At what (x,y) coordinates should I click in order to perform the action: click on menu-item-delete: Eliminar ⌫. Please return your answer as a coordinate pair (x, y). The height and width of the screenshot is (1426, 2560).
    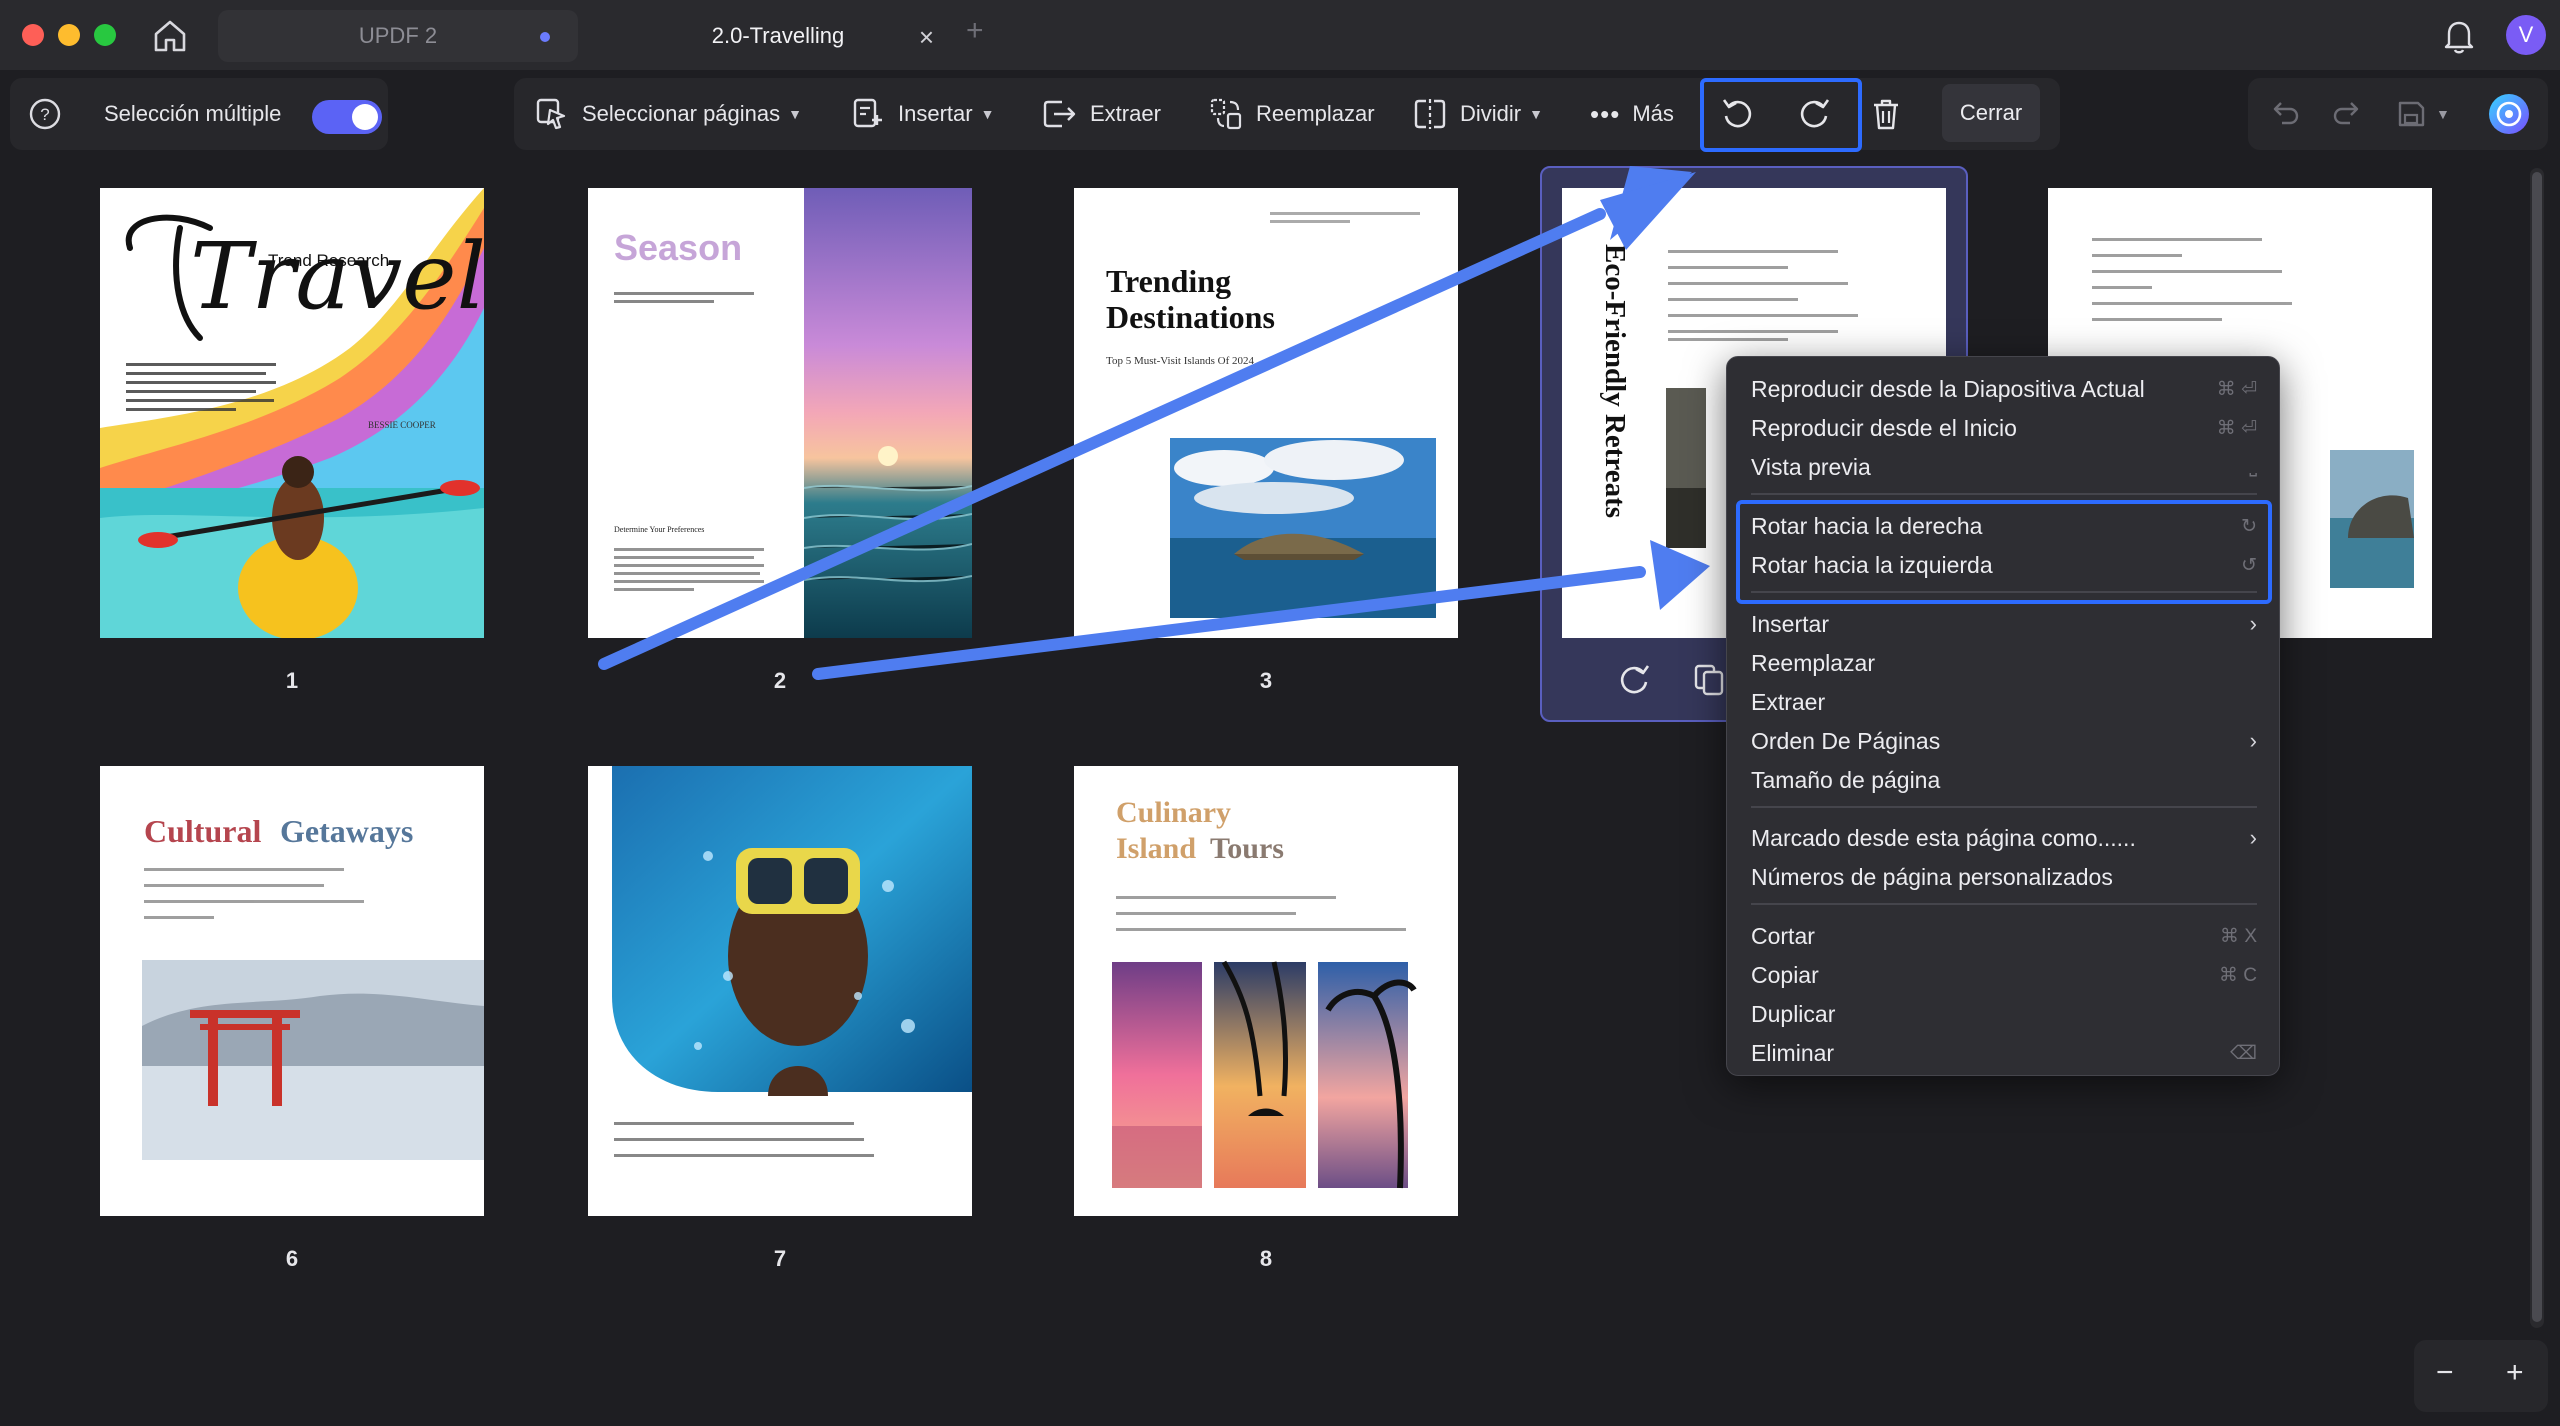
    Looking at the image, I should click on (2004, 1053).